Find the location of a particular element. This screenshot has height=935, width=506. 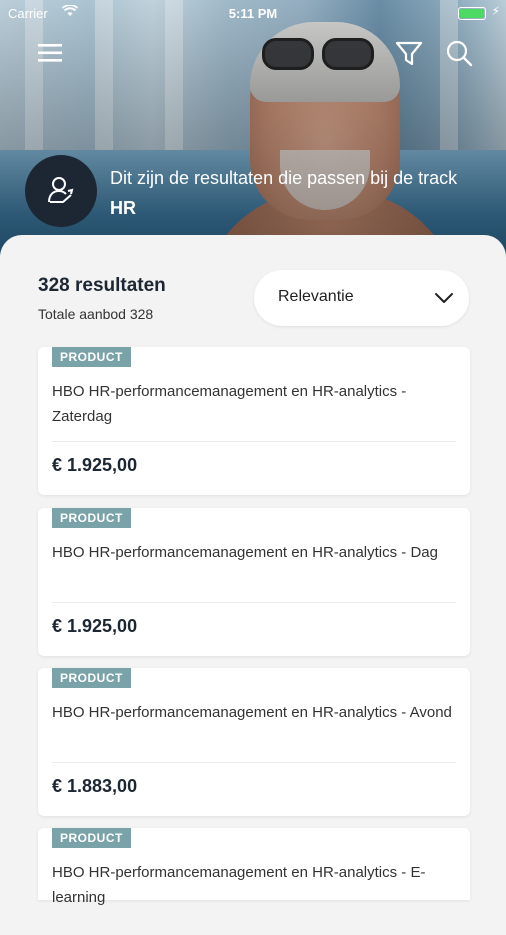

filter-icon is located at coordinates (409, 53).